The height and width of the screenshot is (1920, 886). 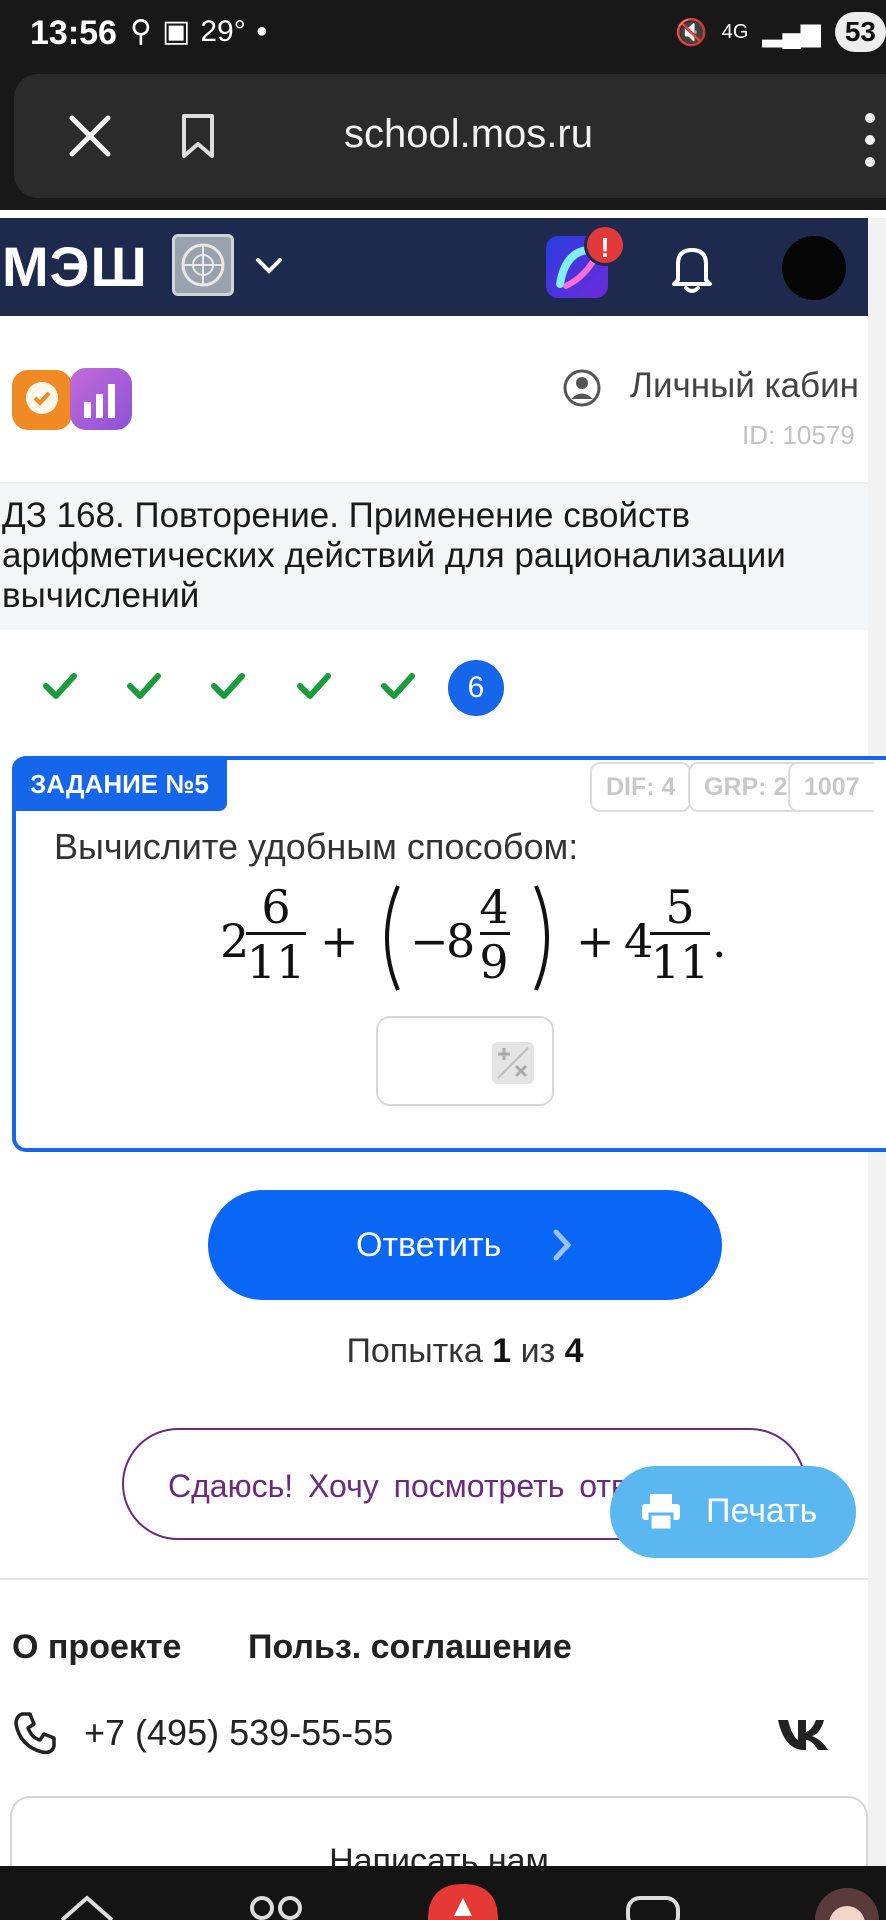 I want to click on footer-divider, so click(x=434, y=1579).